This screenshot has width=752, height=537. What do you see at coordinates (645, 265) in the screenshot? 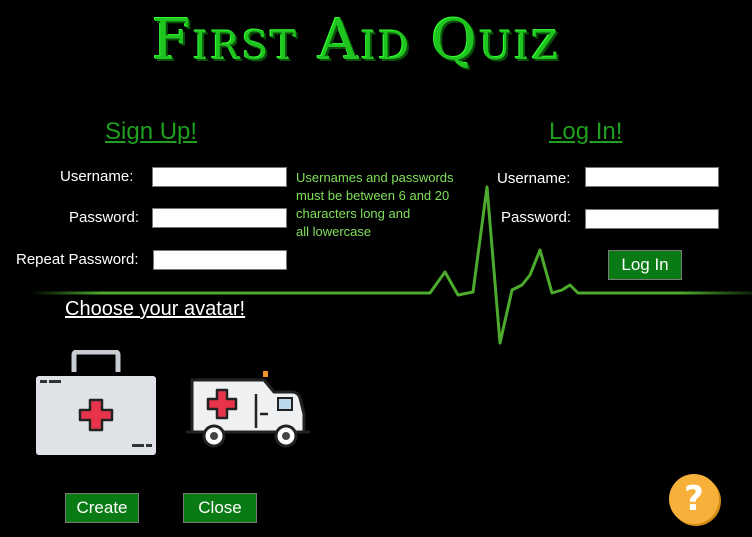
I see `login-button: Log In` at bounding box center [645, 265].